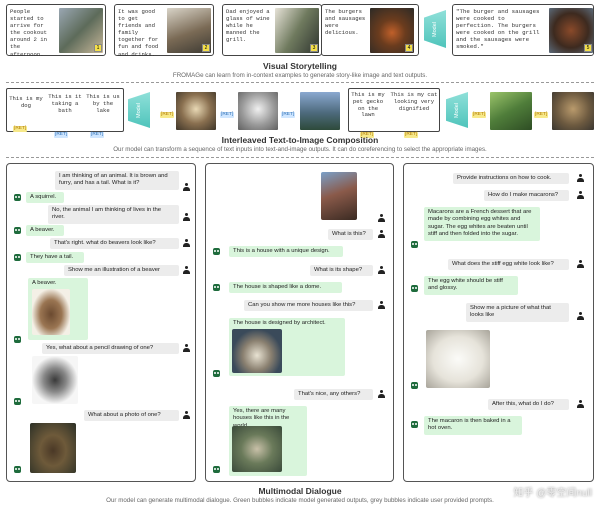  Describe the element at coordinates (333, 395) in the screenshot. I see `user-bubble: That's nice, any others?` at that location.